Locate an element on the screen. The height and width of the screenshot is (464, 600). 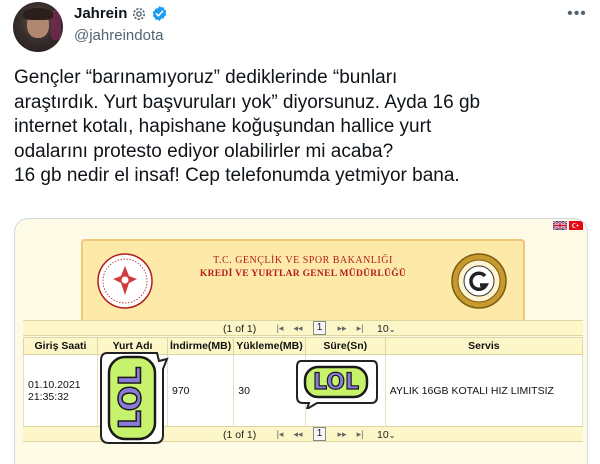
avatar-hair is located at coordinates (38, 14).